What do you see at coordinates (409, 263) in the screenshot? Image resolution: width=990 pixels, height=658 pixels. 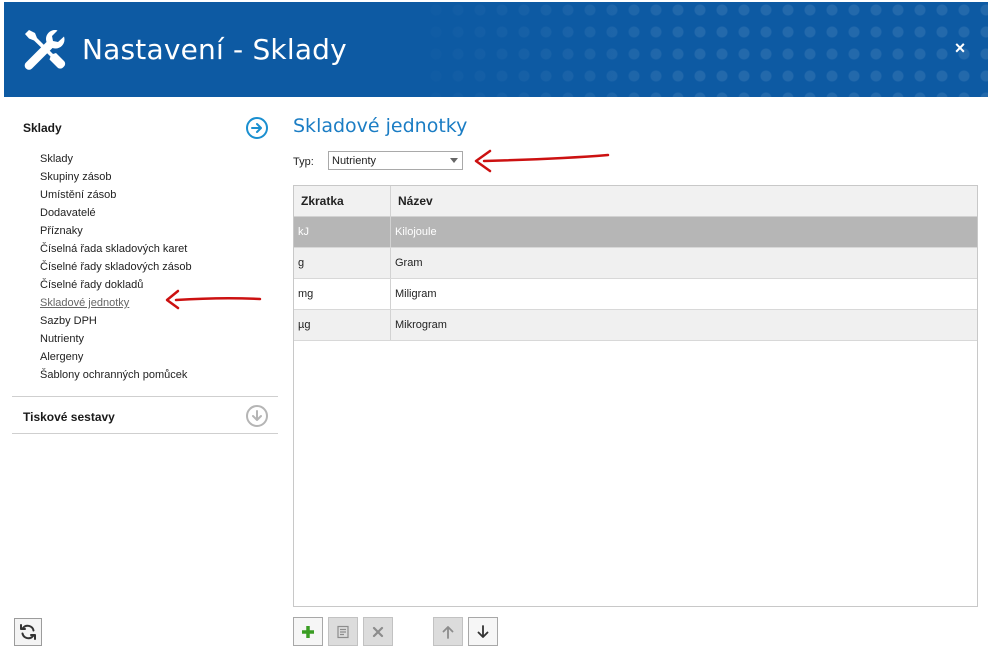 I see `table-cell: Gram` at bounding box center [409, 263].